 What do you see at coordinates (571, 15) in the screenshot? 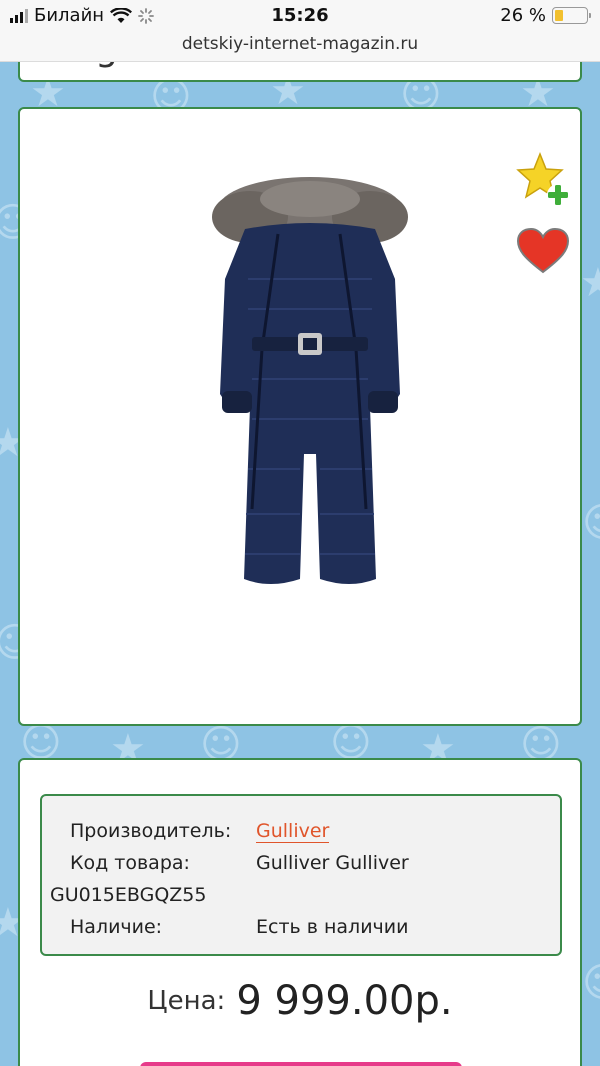
I see `battery-icon` at bounding box center [571, 15].